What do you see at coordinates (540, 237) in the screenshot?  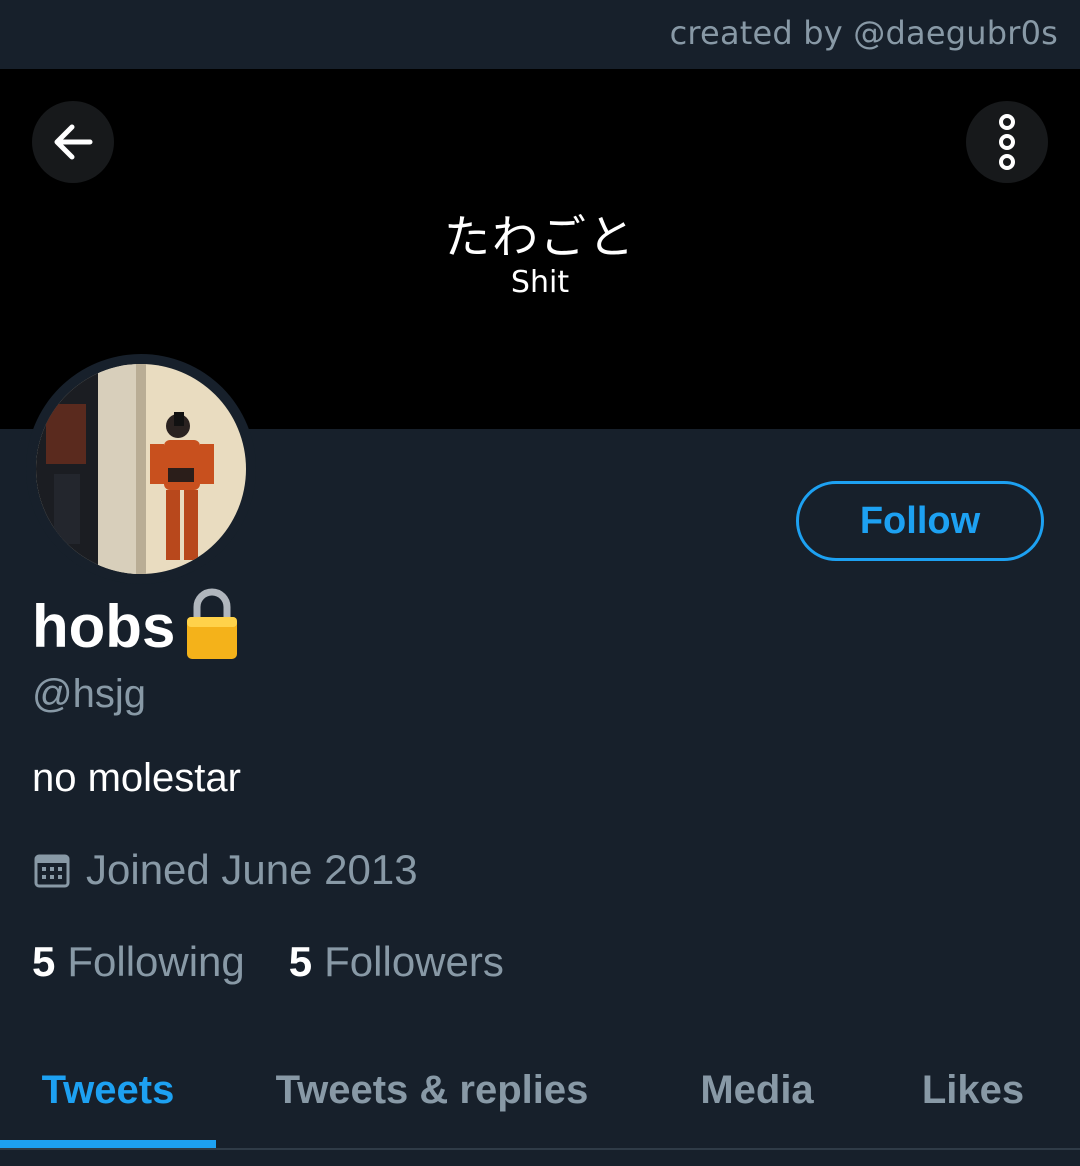 I see `banner-title: たわごと` at bounding box center [540, 237].